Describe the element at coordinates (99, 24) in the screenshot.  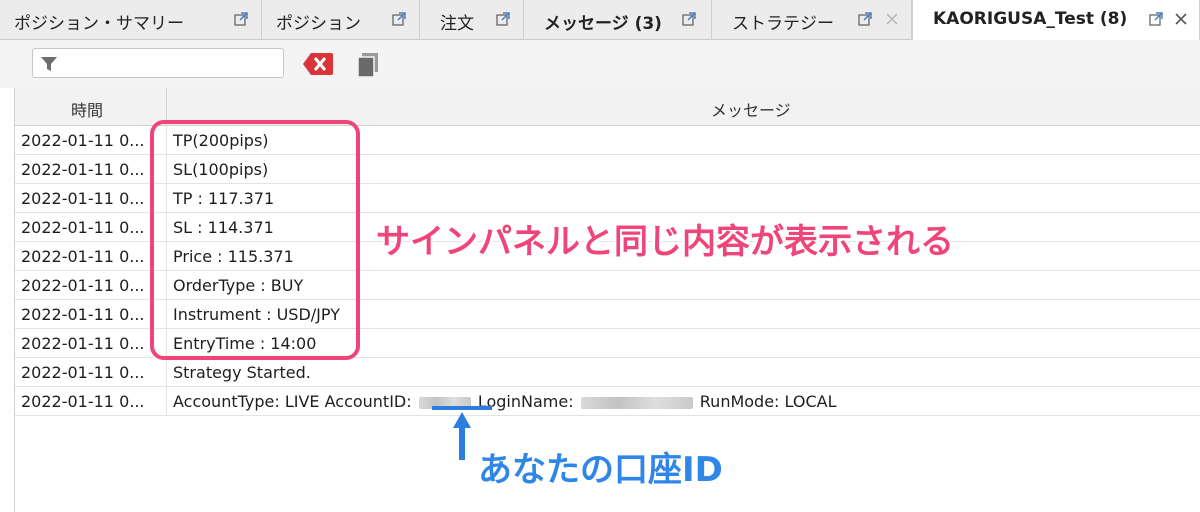
I see `tab-label: ポジション・サマリー` at that location.